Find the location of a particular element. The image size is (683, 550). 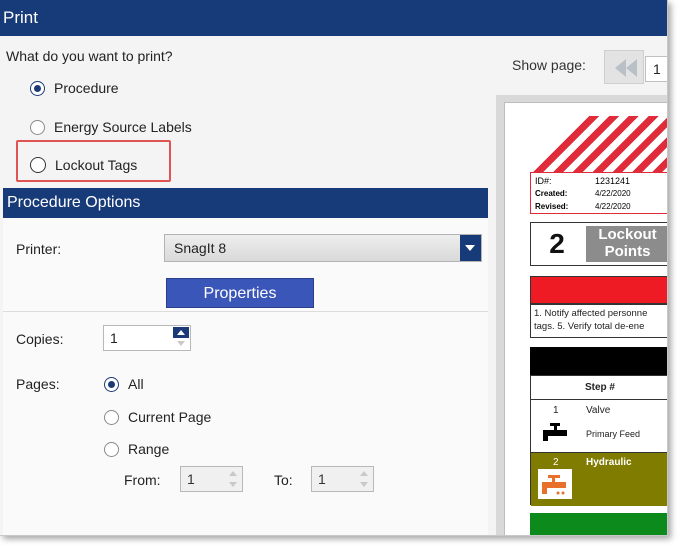

radio-lockout-tags-indicator is located at coordinates (38, 165).